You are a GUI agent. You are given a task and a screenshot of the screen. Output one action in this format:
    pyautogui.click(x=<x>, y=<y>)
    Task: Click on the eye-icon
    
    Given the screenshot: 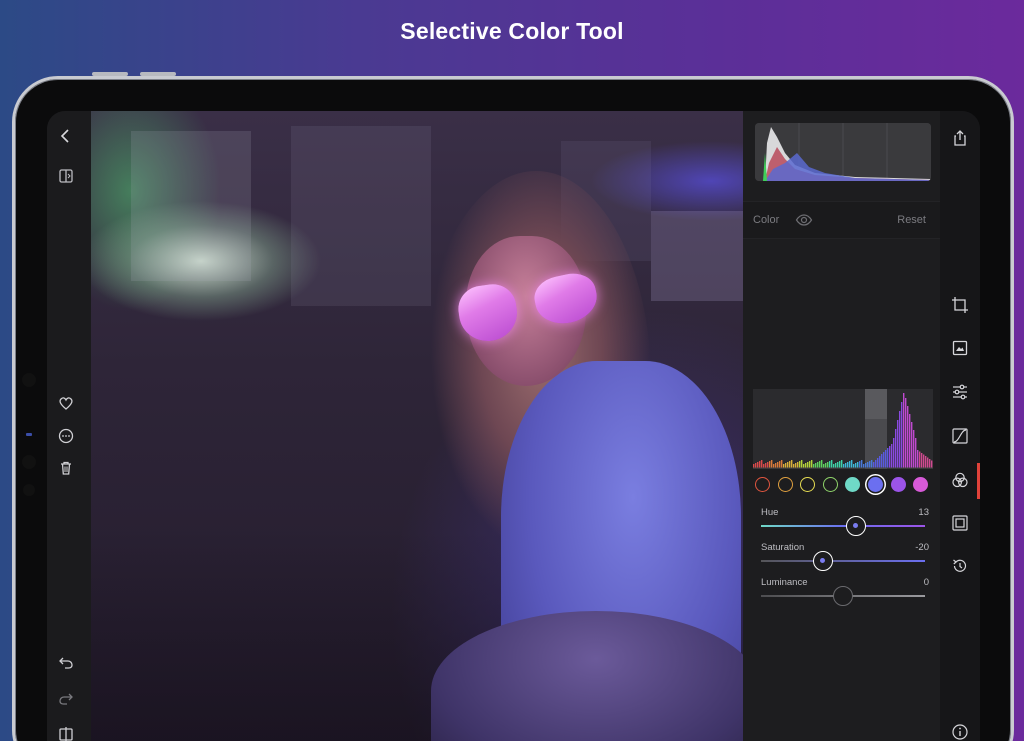 What is the action you would take?
    pyautogui.click(x=804, y=220)
    